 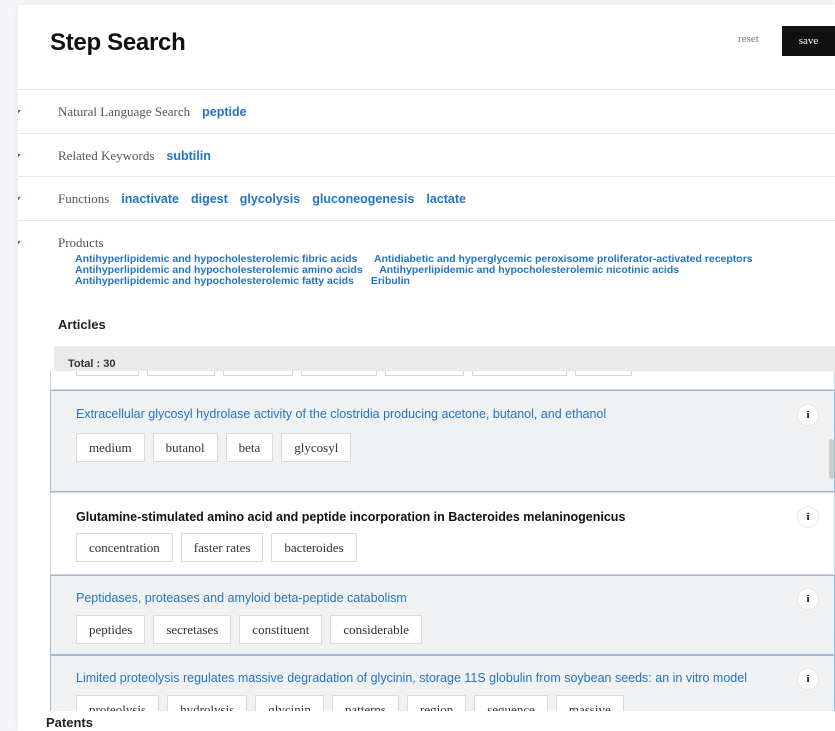 I want to click on criteria-row-related: ✔ Related Keywords subtilin, so click(x=426, y=154).